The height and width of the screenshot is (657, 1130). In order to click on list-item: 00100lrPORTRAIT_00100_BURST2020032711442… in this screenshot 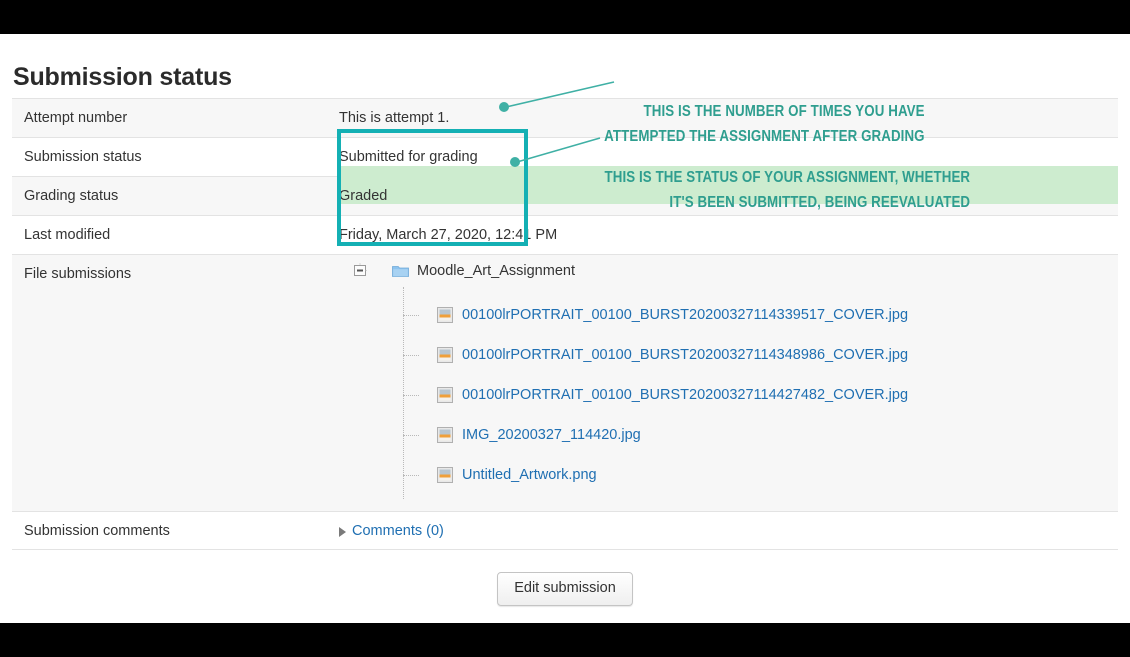, I will do `click(760, 395)`.